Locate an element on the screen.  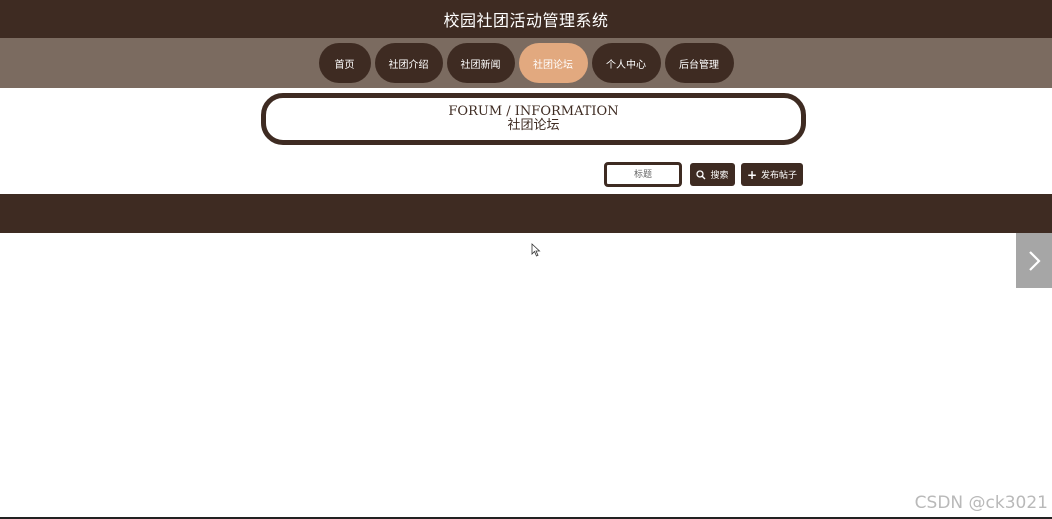
content-header-band is located at coordinates (526, 213).